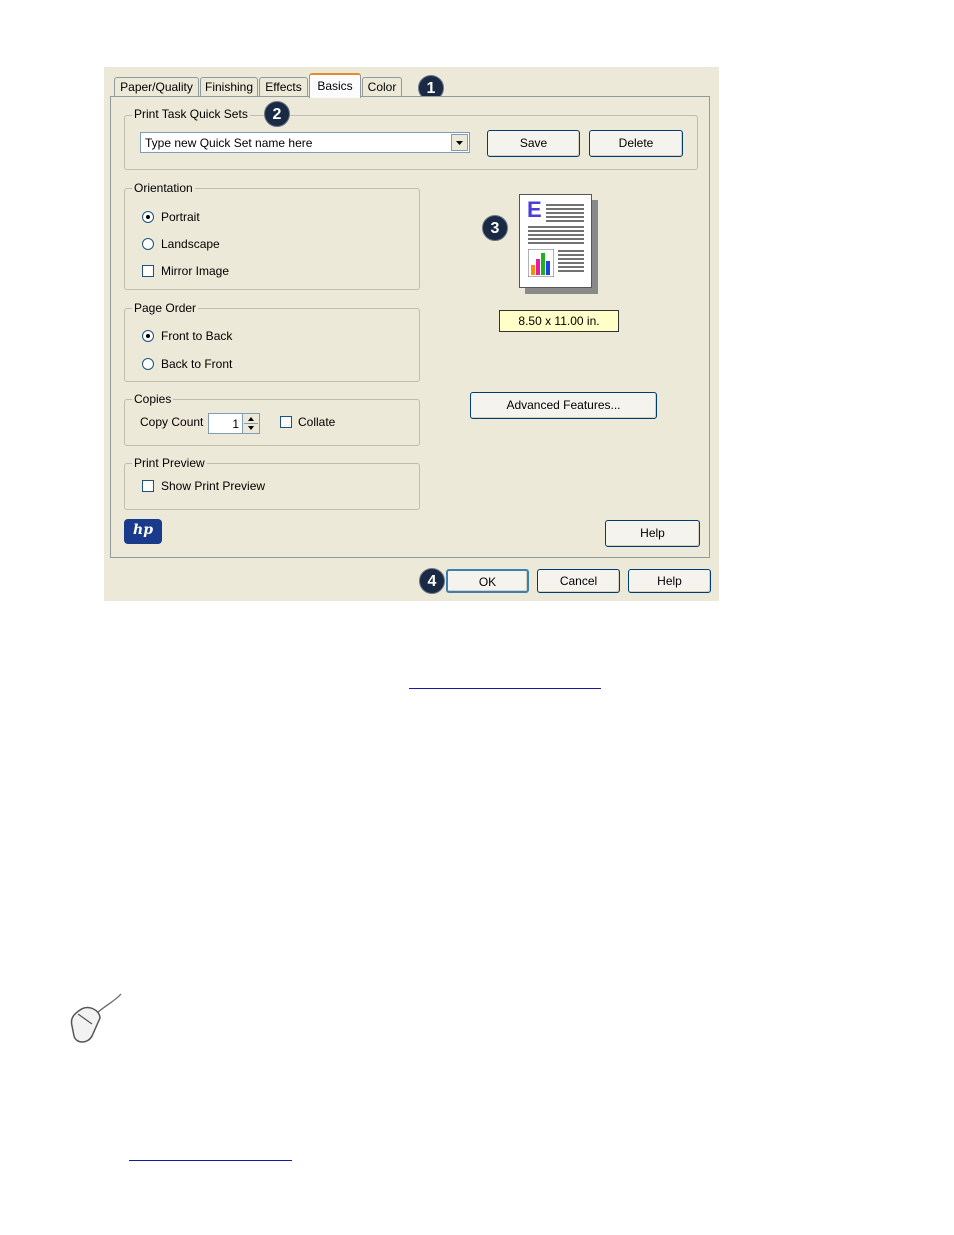 This screenshot has width=954, height=1235. Describe the element at coordinates (432, 581) in the screenshot. I see `callout-4-badge: 4` at that location.